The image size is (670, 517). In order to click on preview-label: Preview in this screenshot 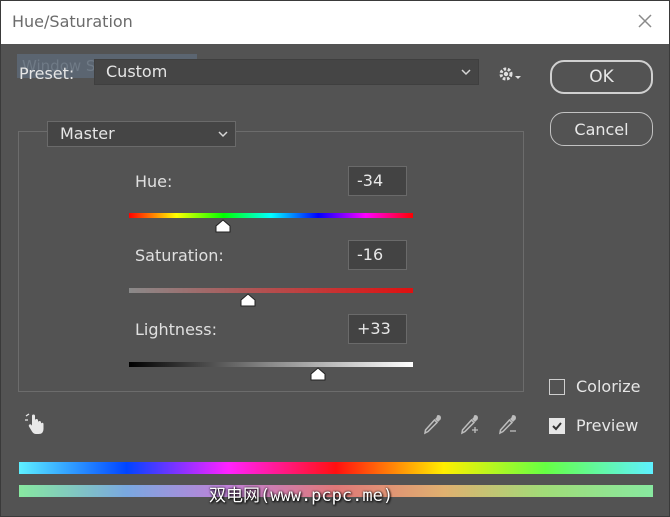, I will do `click(607, 425)`.